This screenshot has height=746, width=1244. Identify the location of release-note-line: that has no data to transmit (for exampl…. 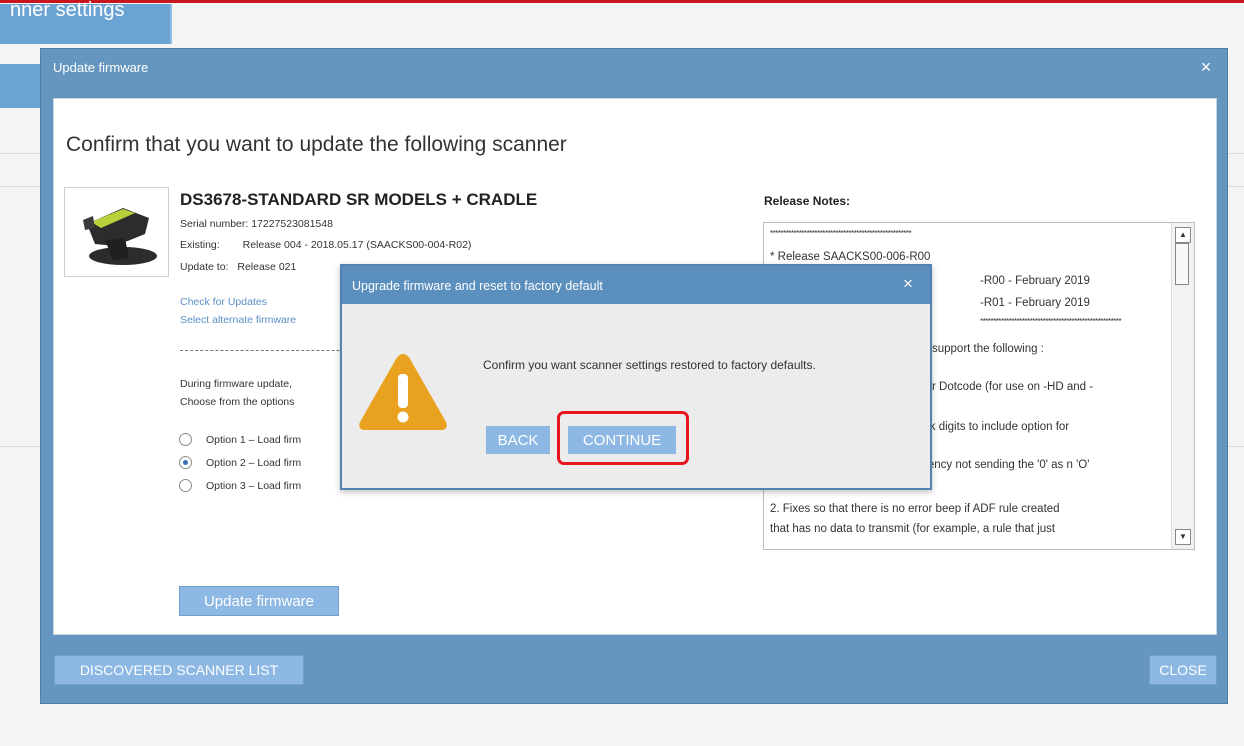
(913, 529).